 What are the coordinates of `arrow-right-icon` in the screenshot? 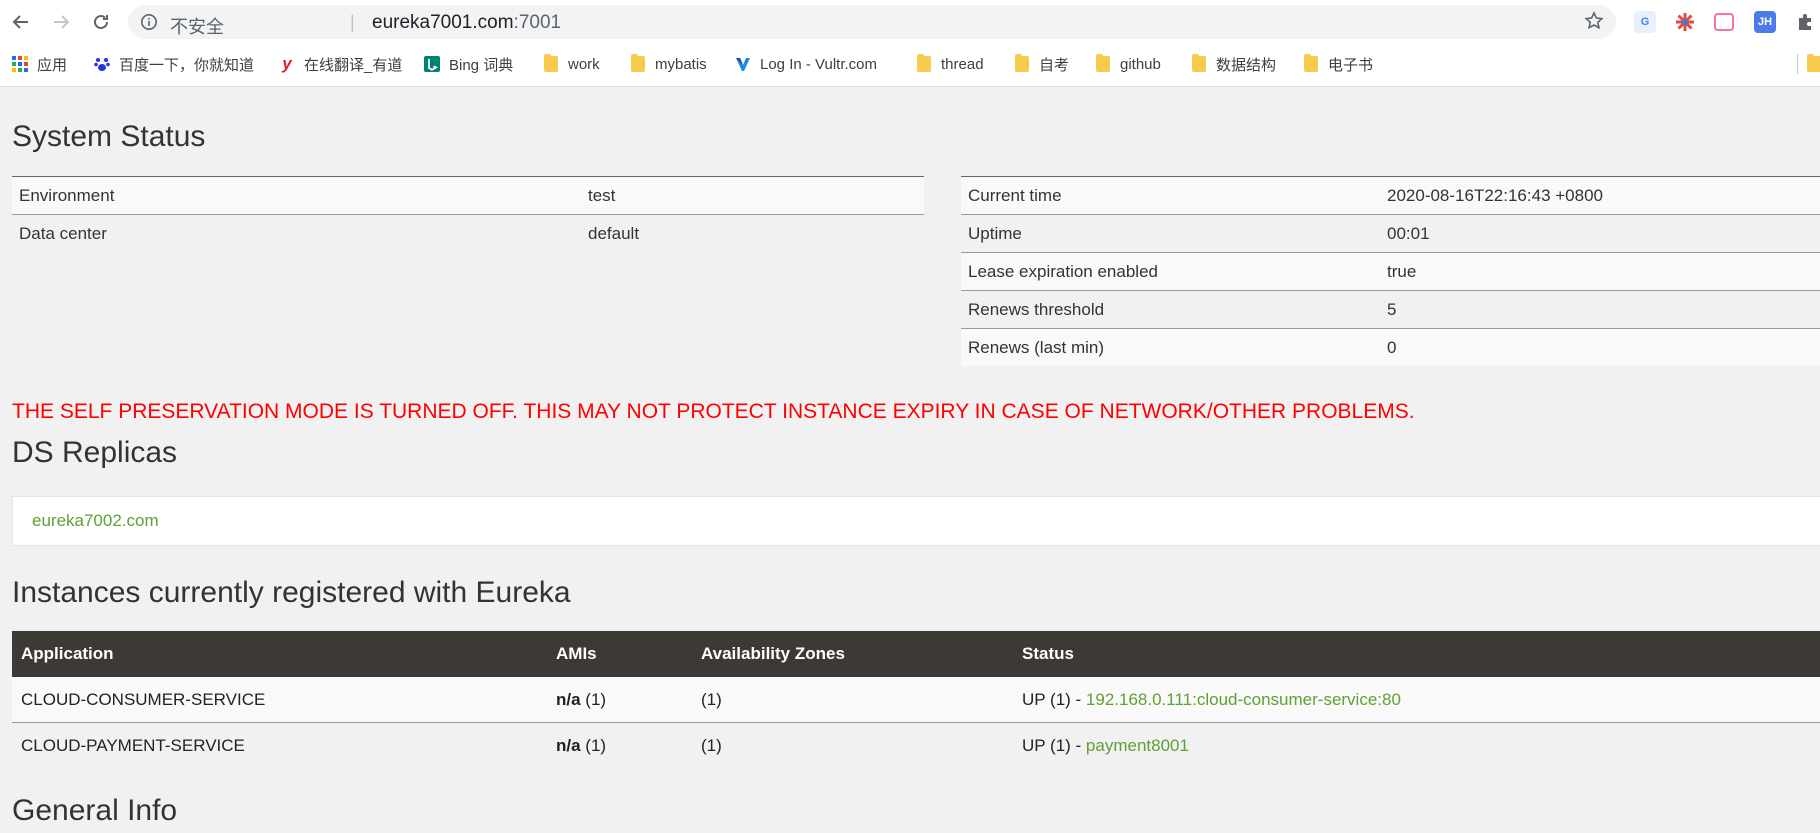 It's located at (62, 22).